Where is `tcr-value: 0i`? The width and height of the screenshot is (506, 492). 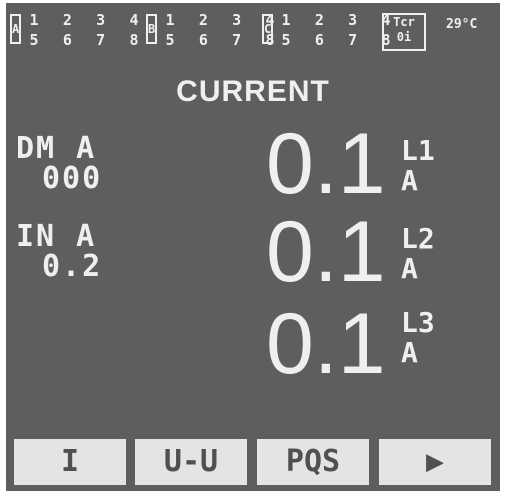
tcr-value: 0i is located at coordinates (404, 37).